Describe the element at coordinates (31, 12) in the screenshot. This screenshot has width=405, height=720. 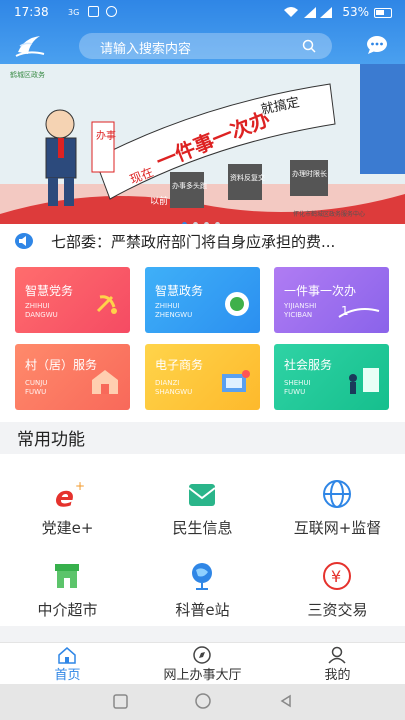
I see `status-time: 17:38` at that location.